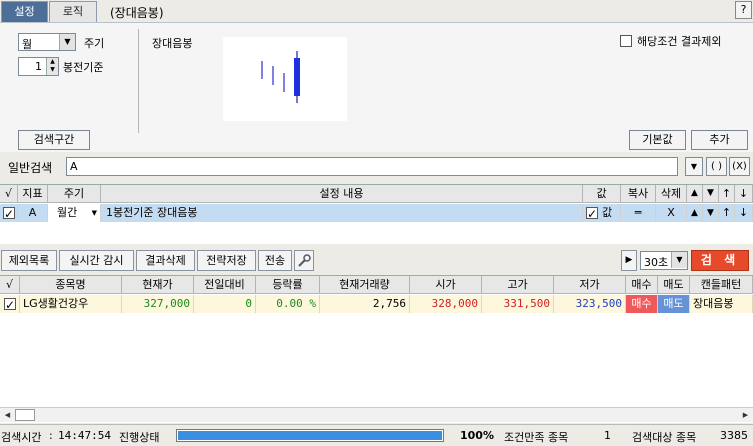 This screenshot has width=753, height=446. I want to click on col-header-low: 저가, so click(590, 285).